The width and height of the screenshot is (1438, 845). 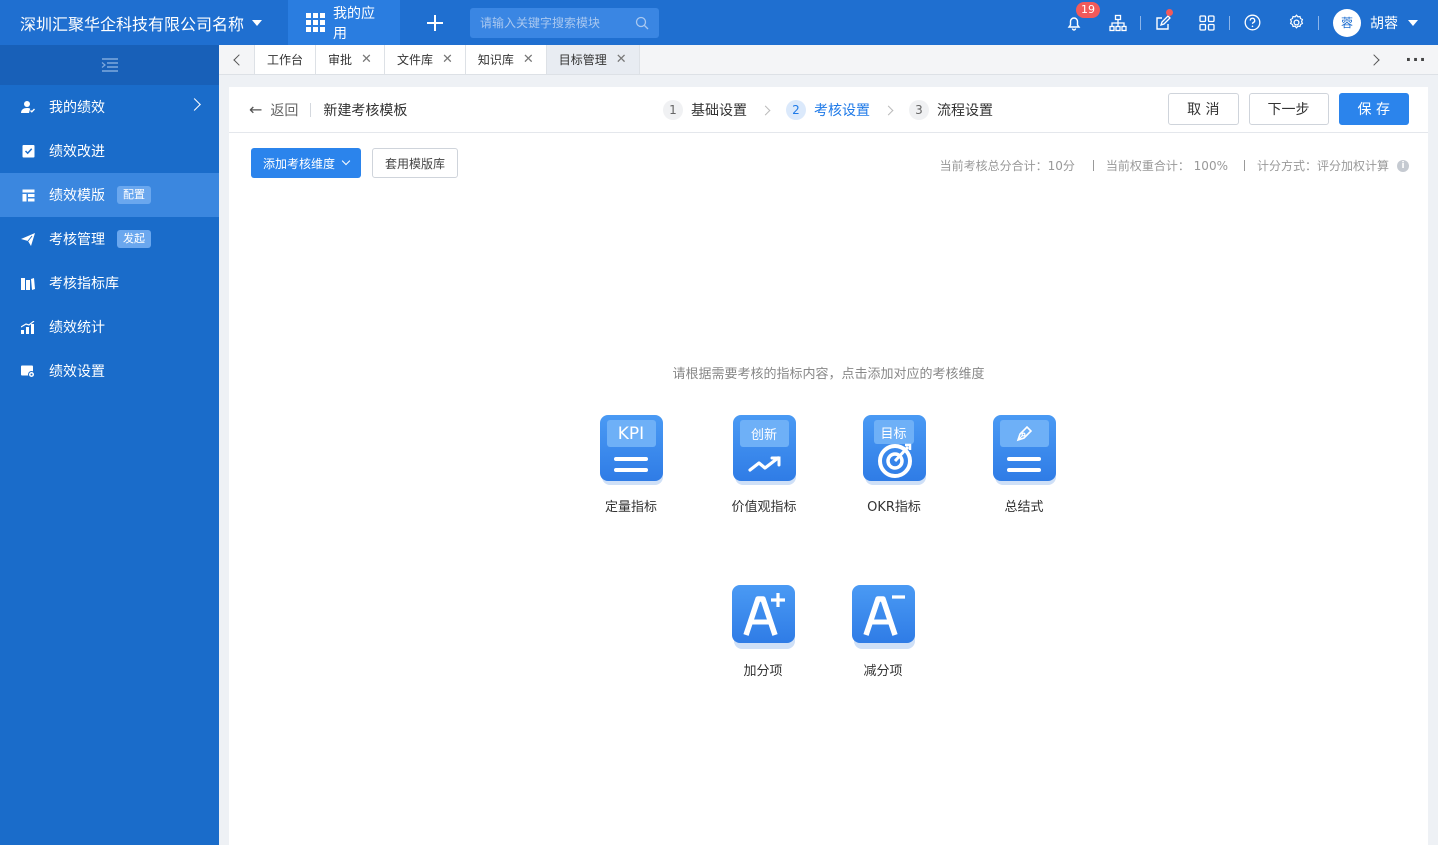 I want to click on sidebar-item-indicator-library: 考核指标库, so click(x=109, y=283).